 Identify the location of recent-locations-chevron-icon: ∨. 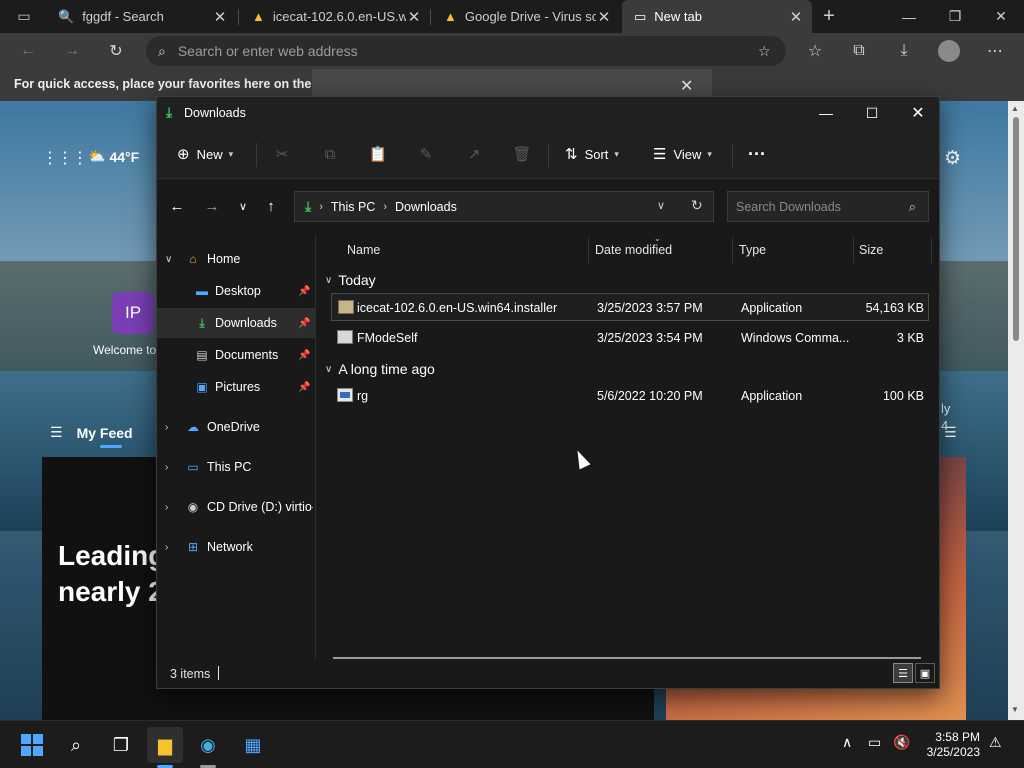
(243, 206).